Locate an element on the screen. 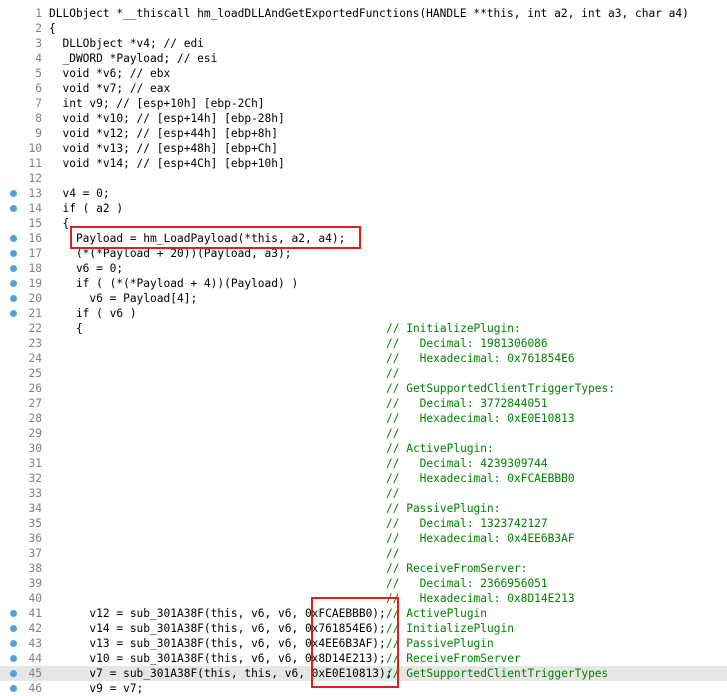 The height and width of the screenshot is (696, 727). code-line: 6 void *v7; // eax is located at coordinates (363, 88).